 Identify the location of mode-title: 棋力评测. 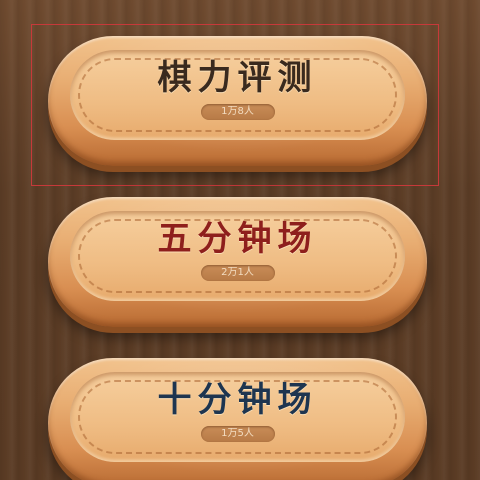
(237, 78).